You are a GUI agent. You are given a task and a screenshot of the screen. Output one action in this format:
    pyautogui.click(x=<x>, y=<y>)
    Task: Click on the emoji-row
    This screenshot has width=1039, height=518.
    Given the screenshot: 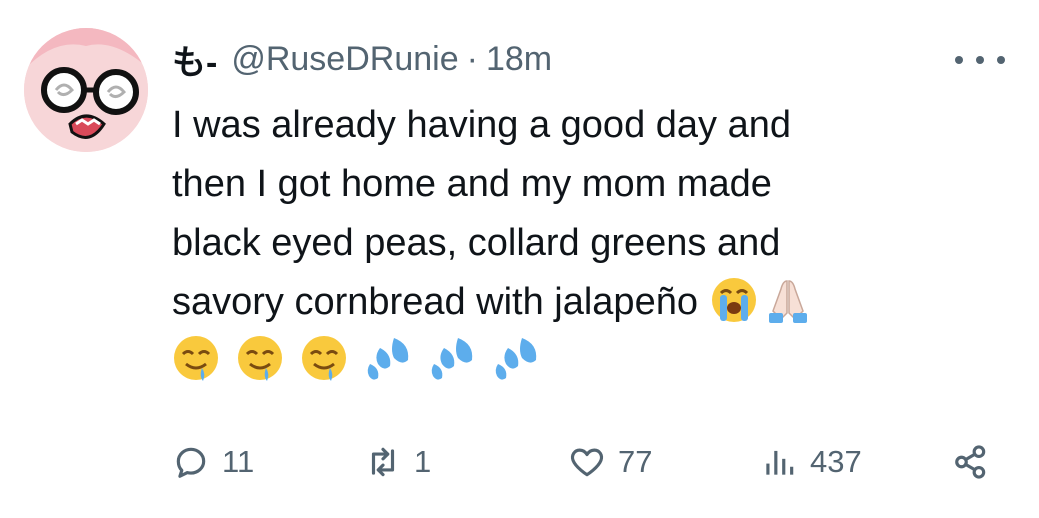 What is the action you would take?
    pyautogui.click(x=572, y=362)
    